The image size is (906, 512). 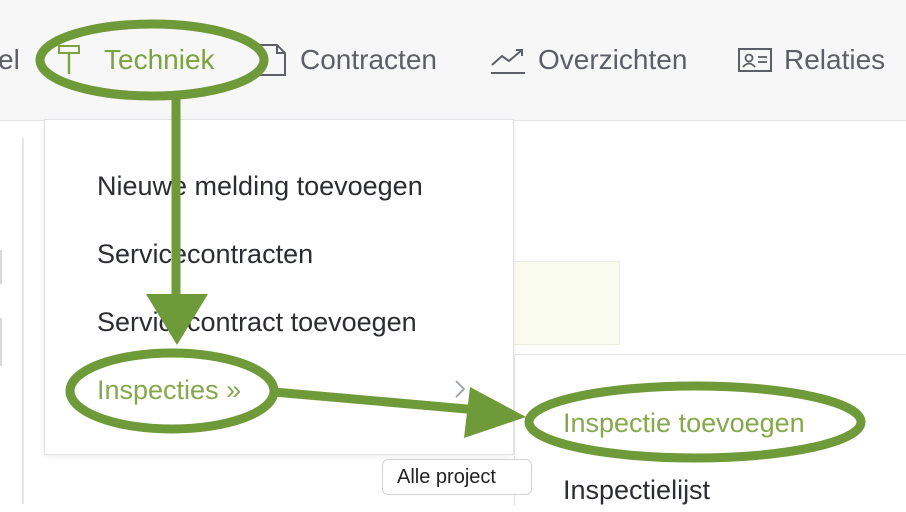 I want to click on nav-item-partial: el, so click(x=10, y=60).